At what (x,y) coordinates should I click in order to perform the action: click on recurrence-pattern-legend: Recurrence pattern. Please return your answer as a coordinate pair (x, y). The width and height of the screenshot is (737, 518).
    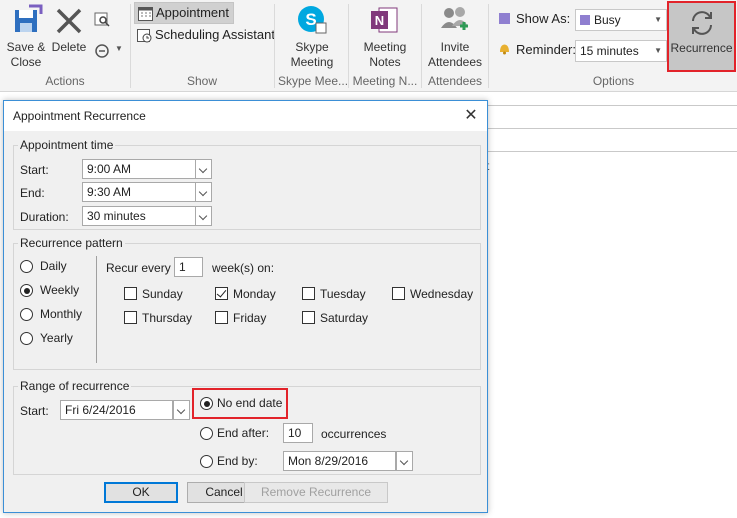
    Looking at the image, I should click on (71, 243).